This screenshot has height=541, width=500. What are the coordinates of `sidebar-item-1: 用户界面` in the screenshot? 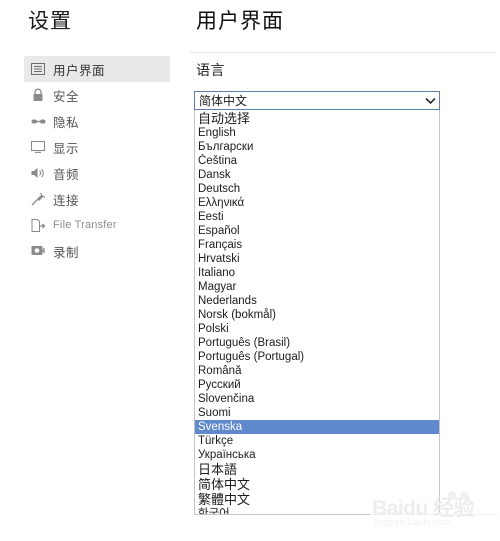 It's located at (97, 69).